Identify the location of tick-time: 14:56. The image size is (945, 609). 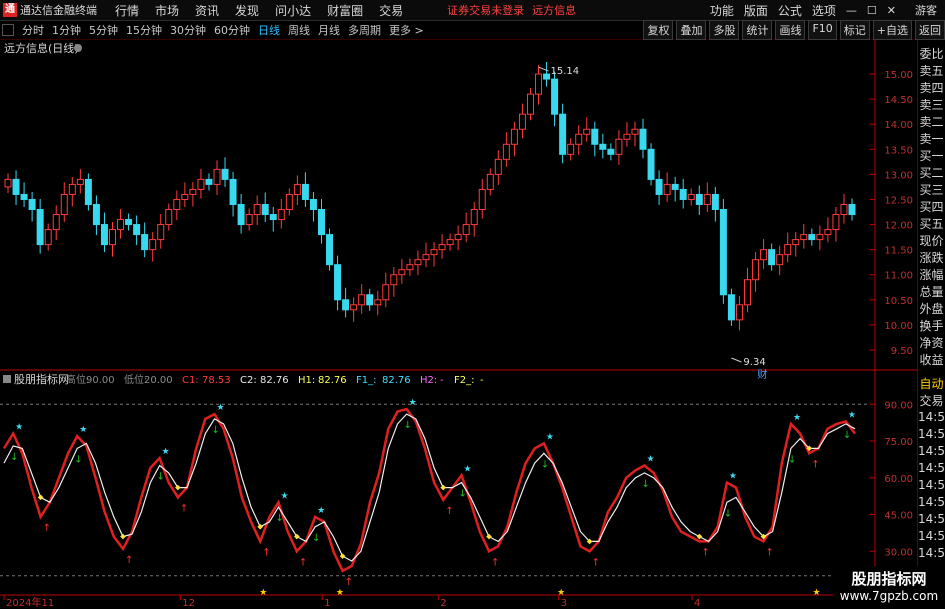
(931, 519).